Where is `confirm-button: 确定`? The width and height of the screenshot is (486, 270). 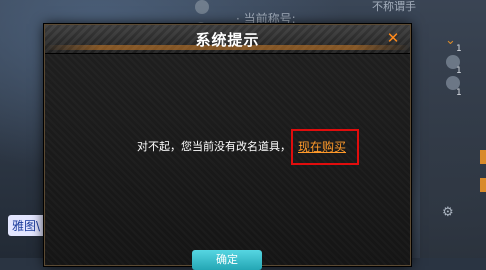
confirm-button: 确定 is located at coordinates (227, 260).